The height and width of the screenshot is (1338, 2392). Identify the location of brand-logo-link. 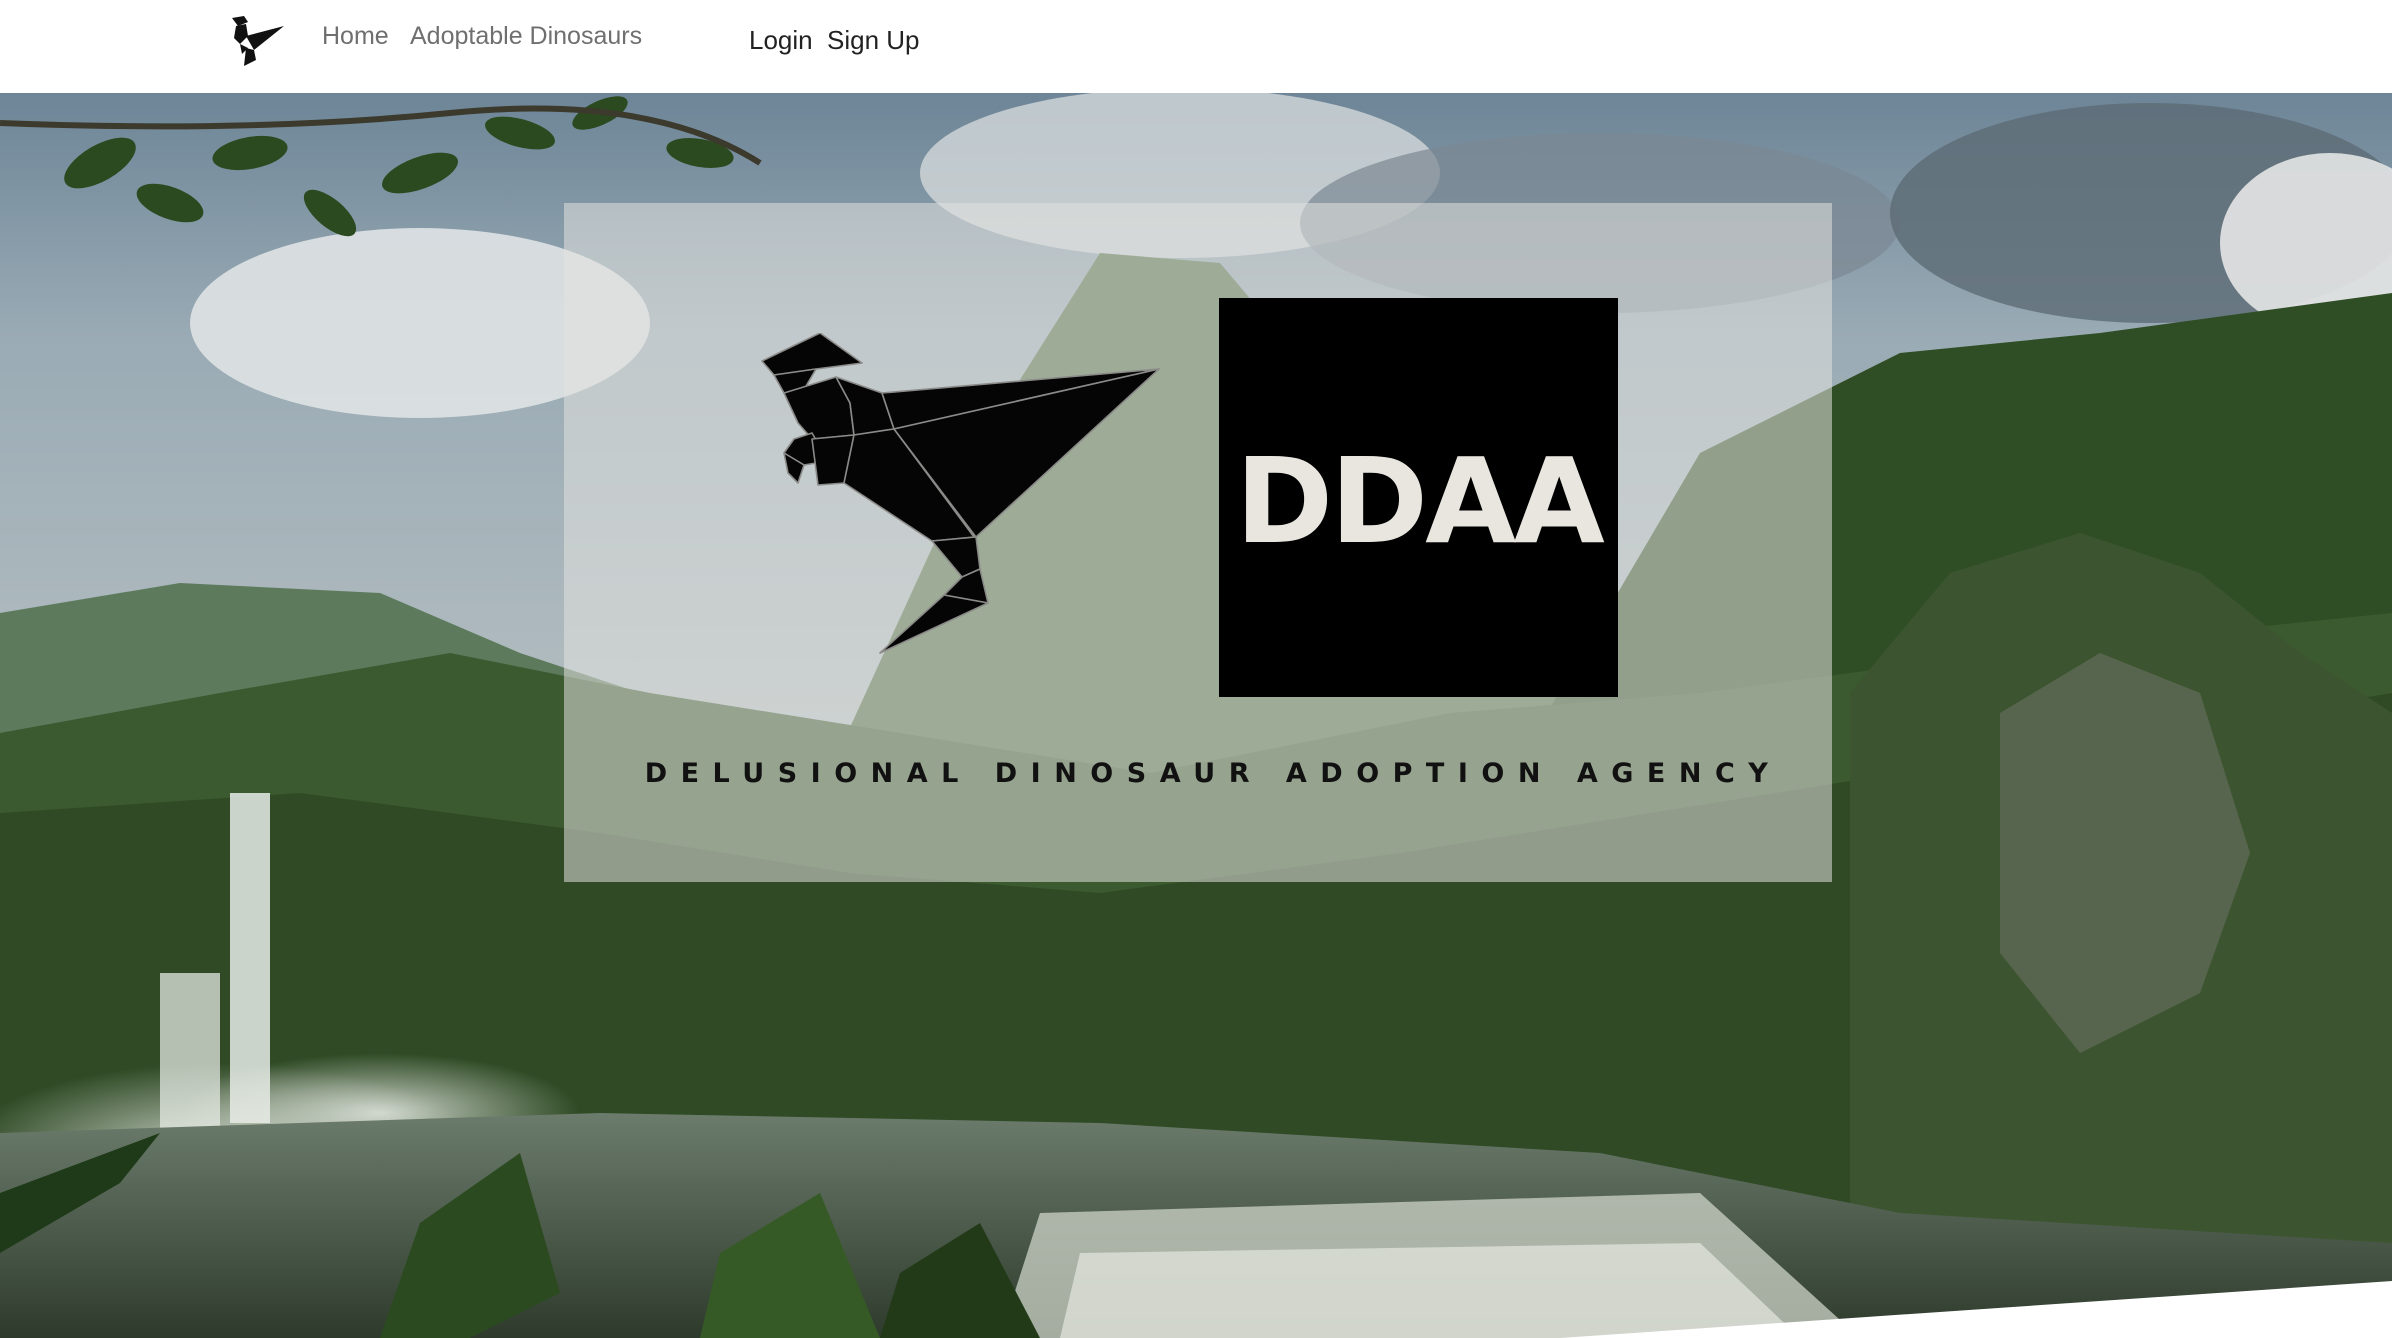
(255, 43).